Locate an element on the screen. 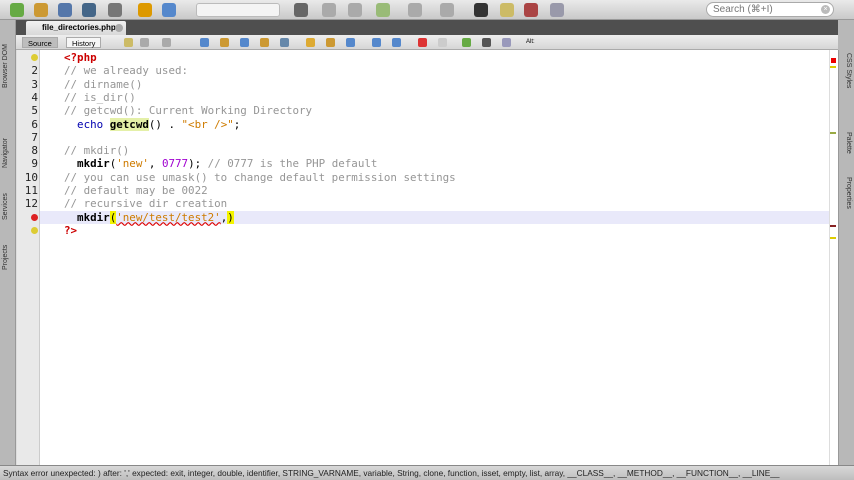  new-file-icon is located at coordinates (17, 10).